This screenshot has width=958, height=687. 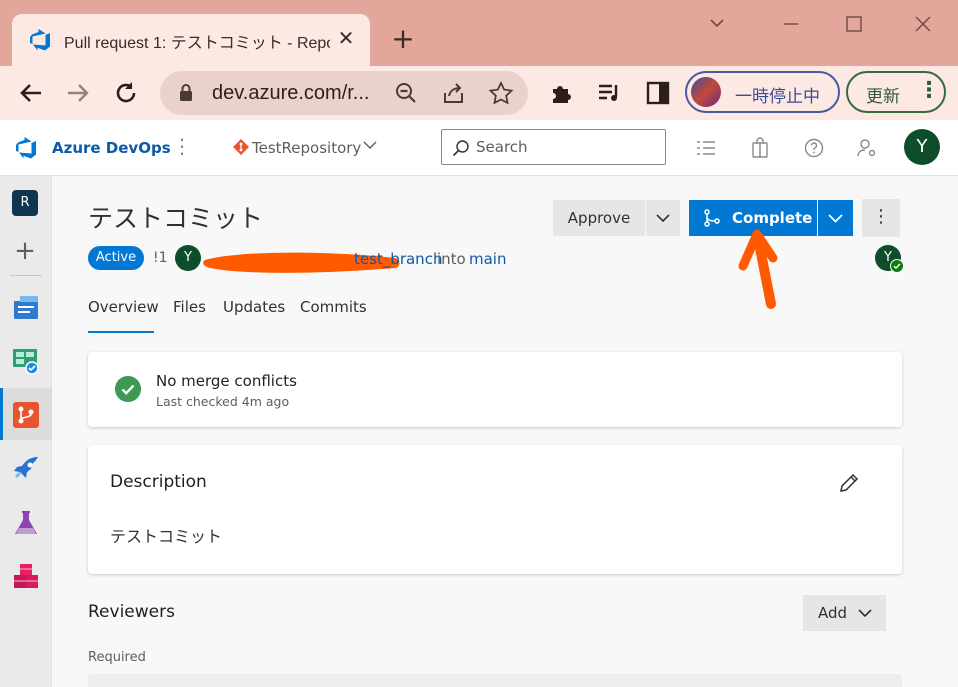 I want to click on media-control-icon, so click(x=609, y=93).